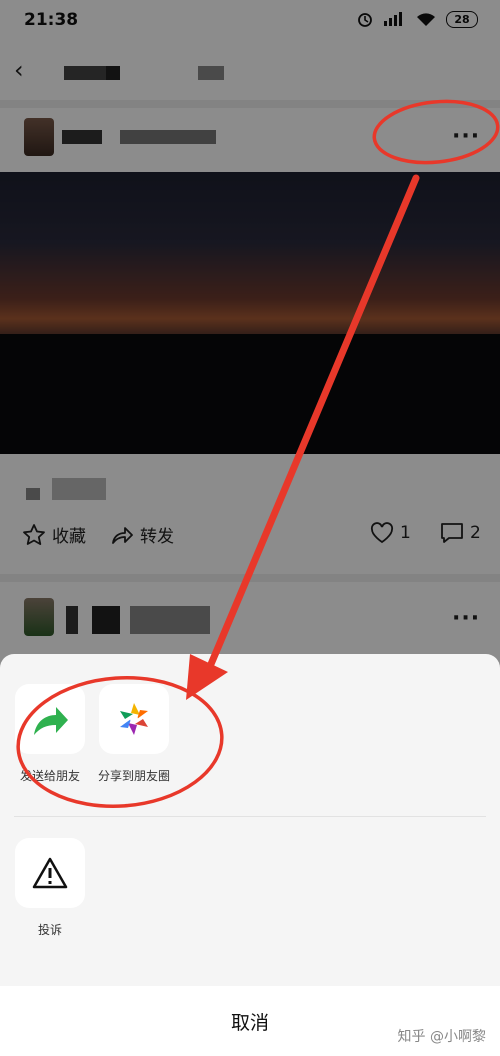  What do you see at coordinates (49, 930) in the screenshot?
I see `share-label: 投诉` at bounding box center [49, 930].